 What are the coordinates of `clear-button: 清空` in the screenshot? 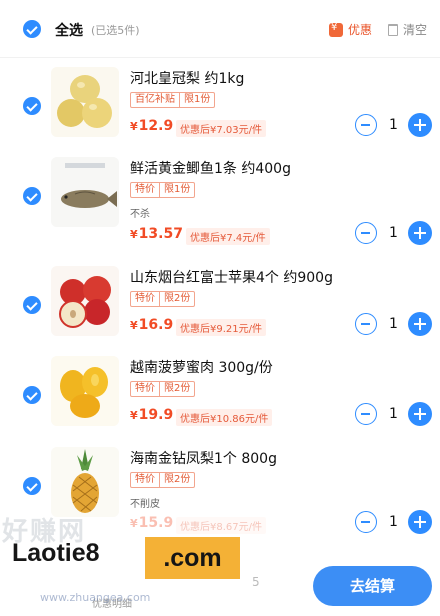 It's located at (407, 29).